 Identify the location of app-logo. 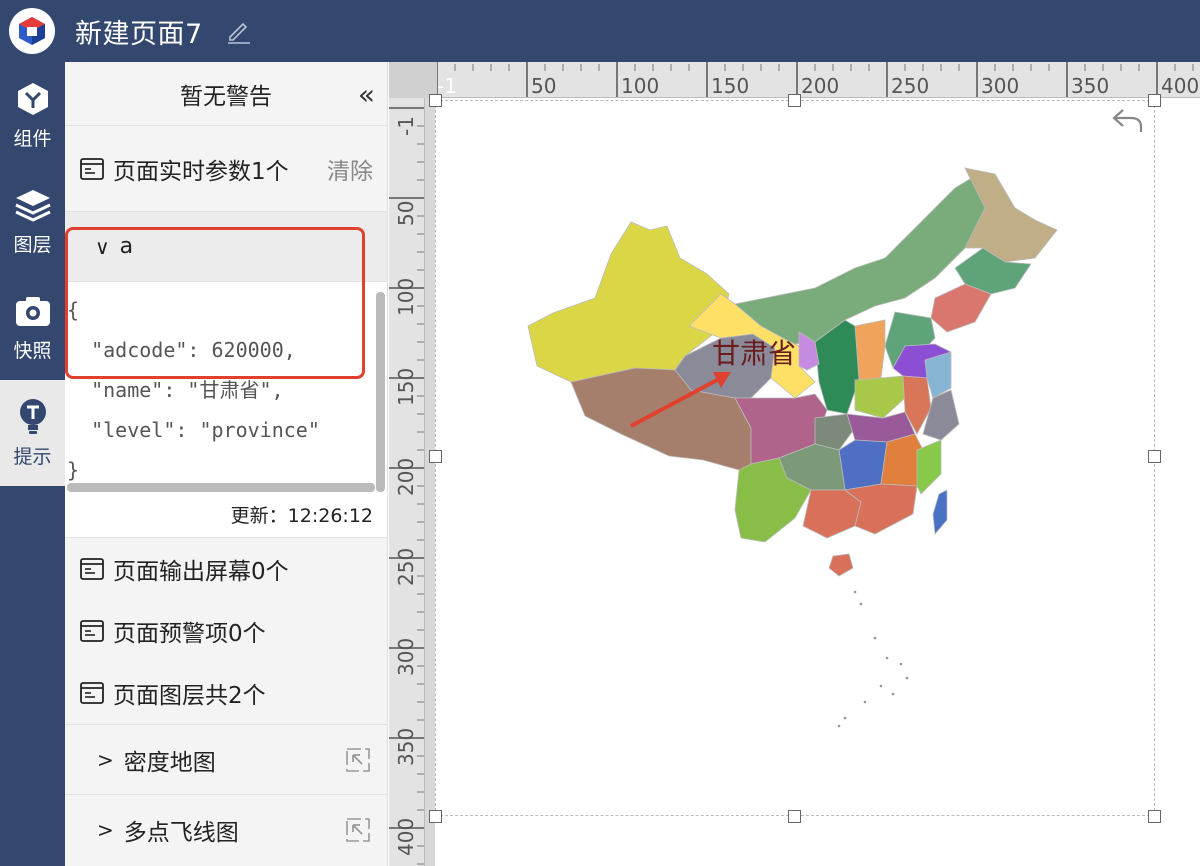
(32, 31).